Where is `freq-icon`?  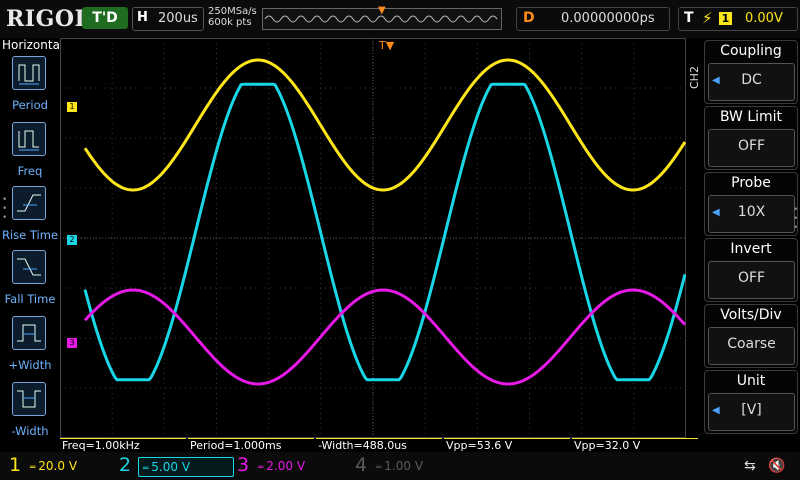 freq-icon is located at coordinates (29, 139).